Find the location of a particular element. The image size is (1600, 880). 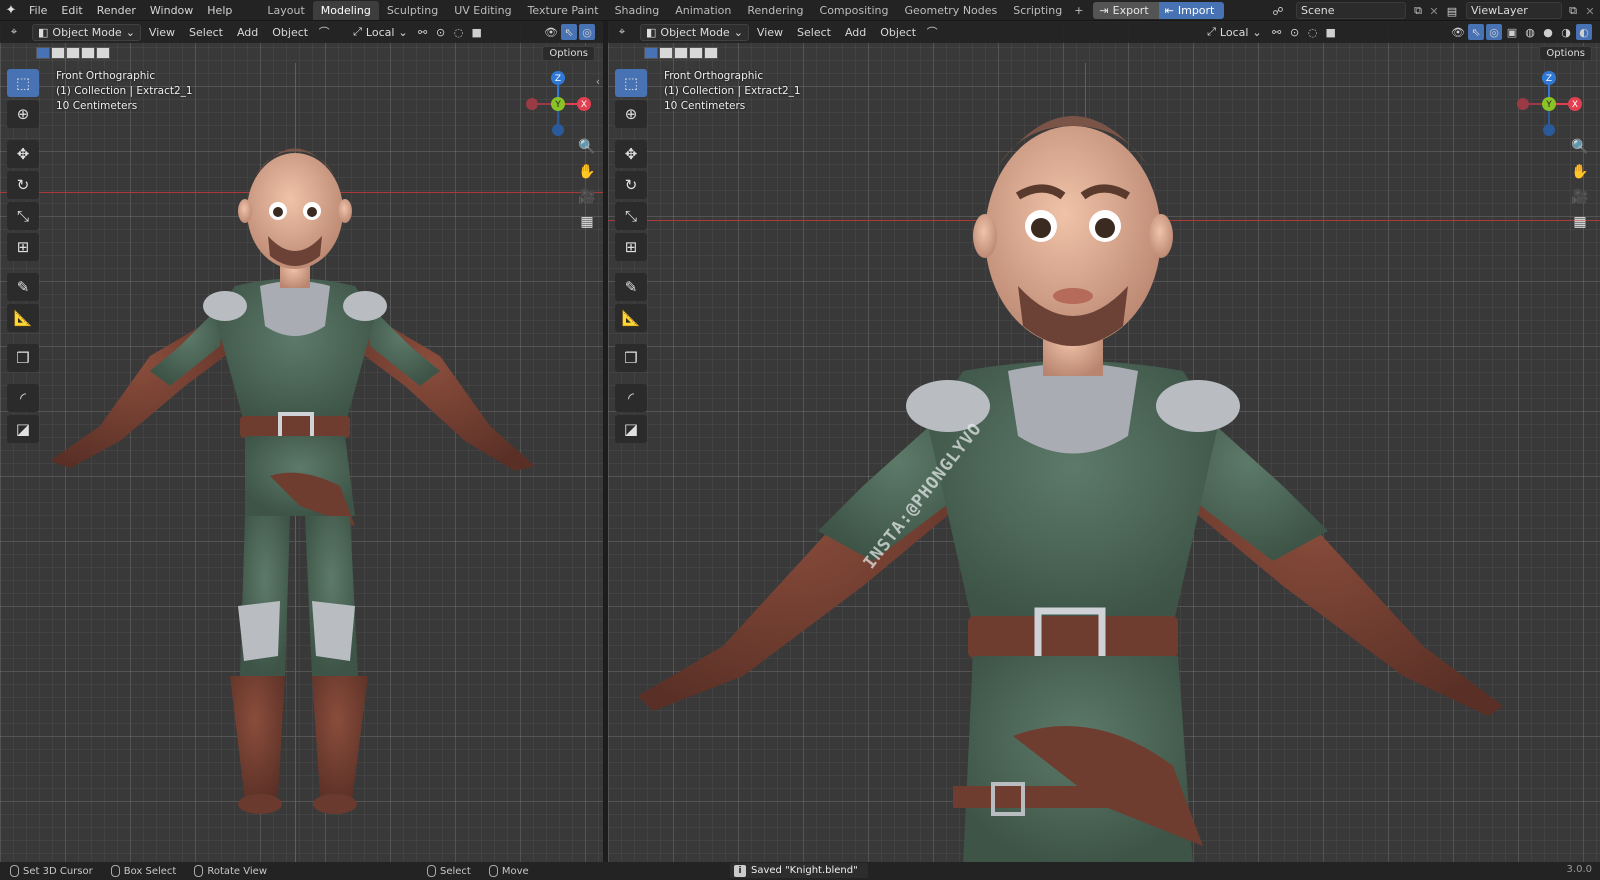

scene-selector: Scene is located at coordinates (1351, 10).